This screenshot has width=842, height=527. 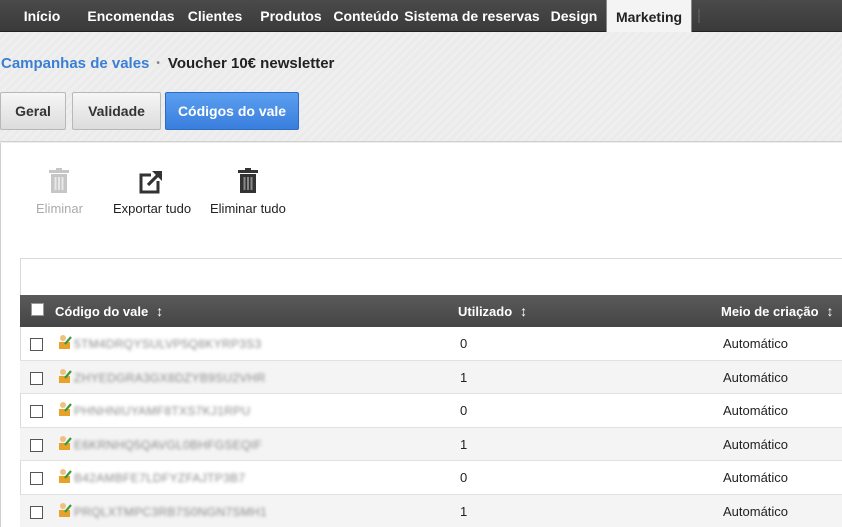 I want to click on table-row: ZHYEDGRA3GX8DZYB9SU2VHR 1 Automático, so click(x=431, y=377).